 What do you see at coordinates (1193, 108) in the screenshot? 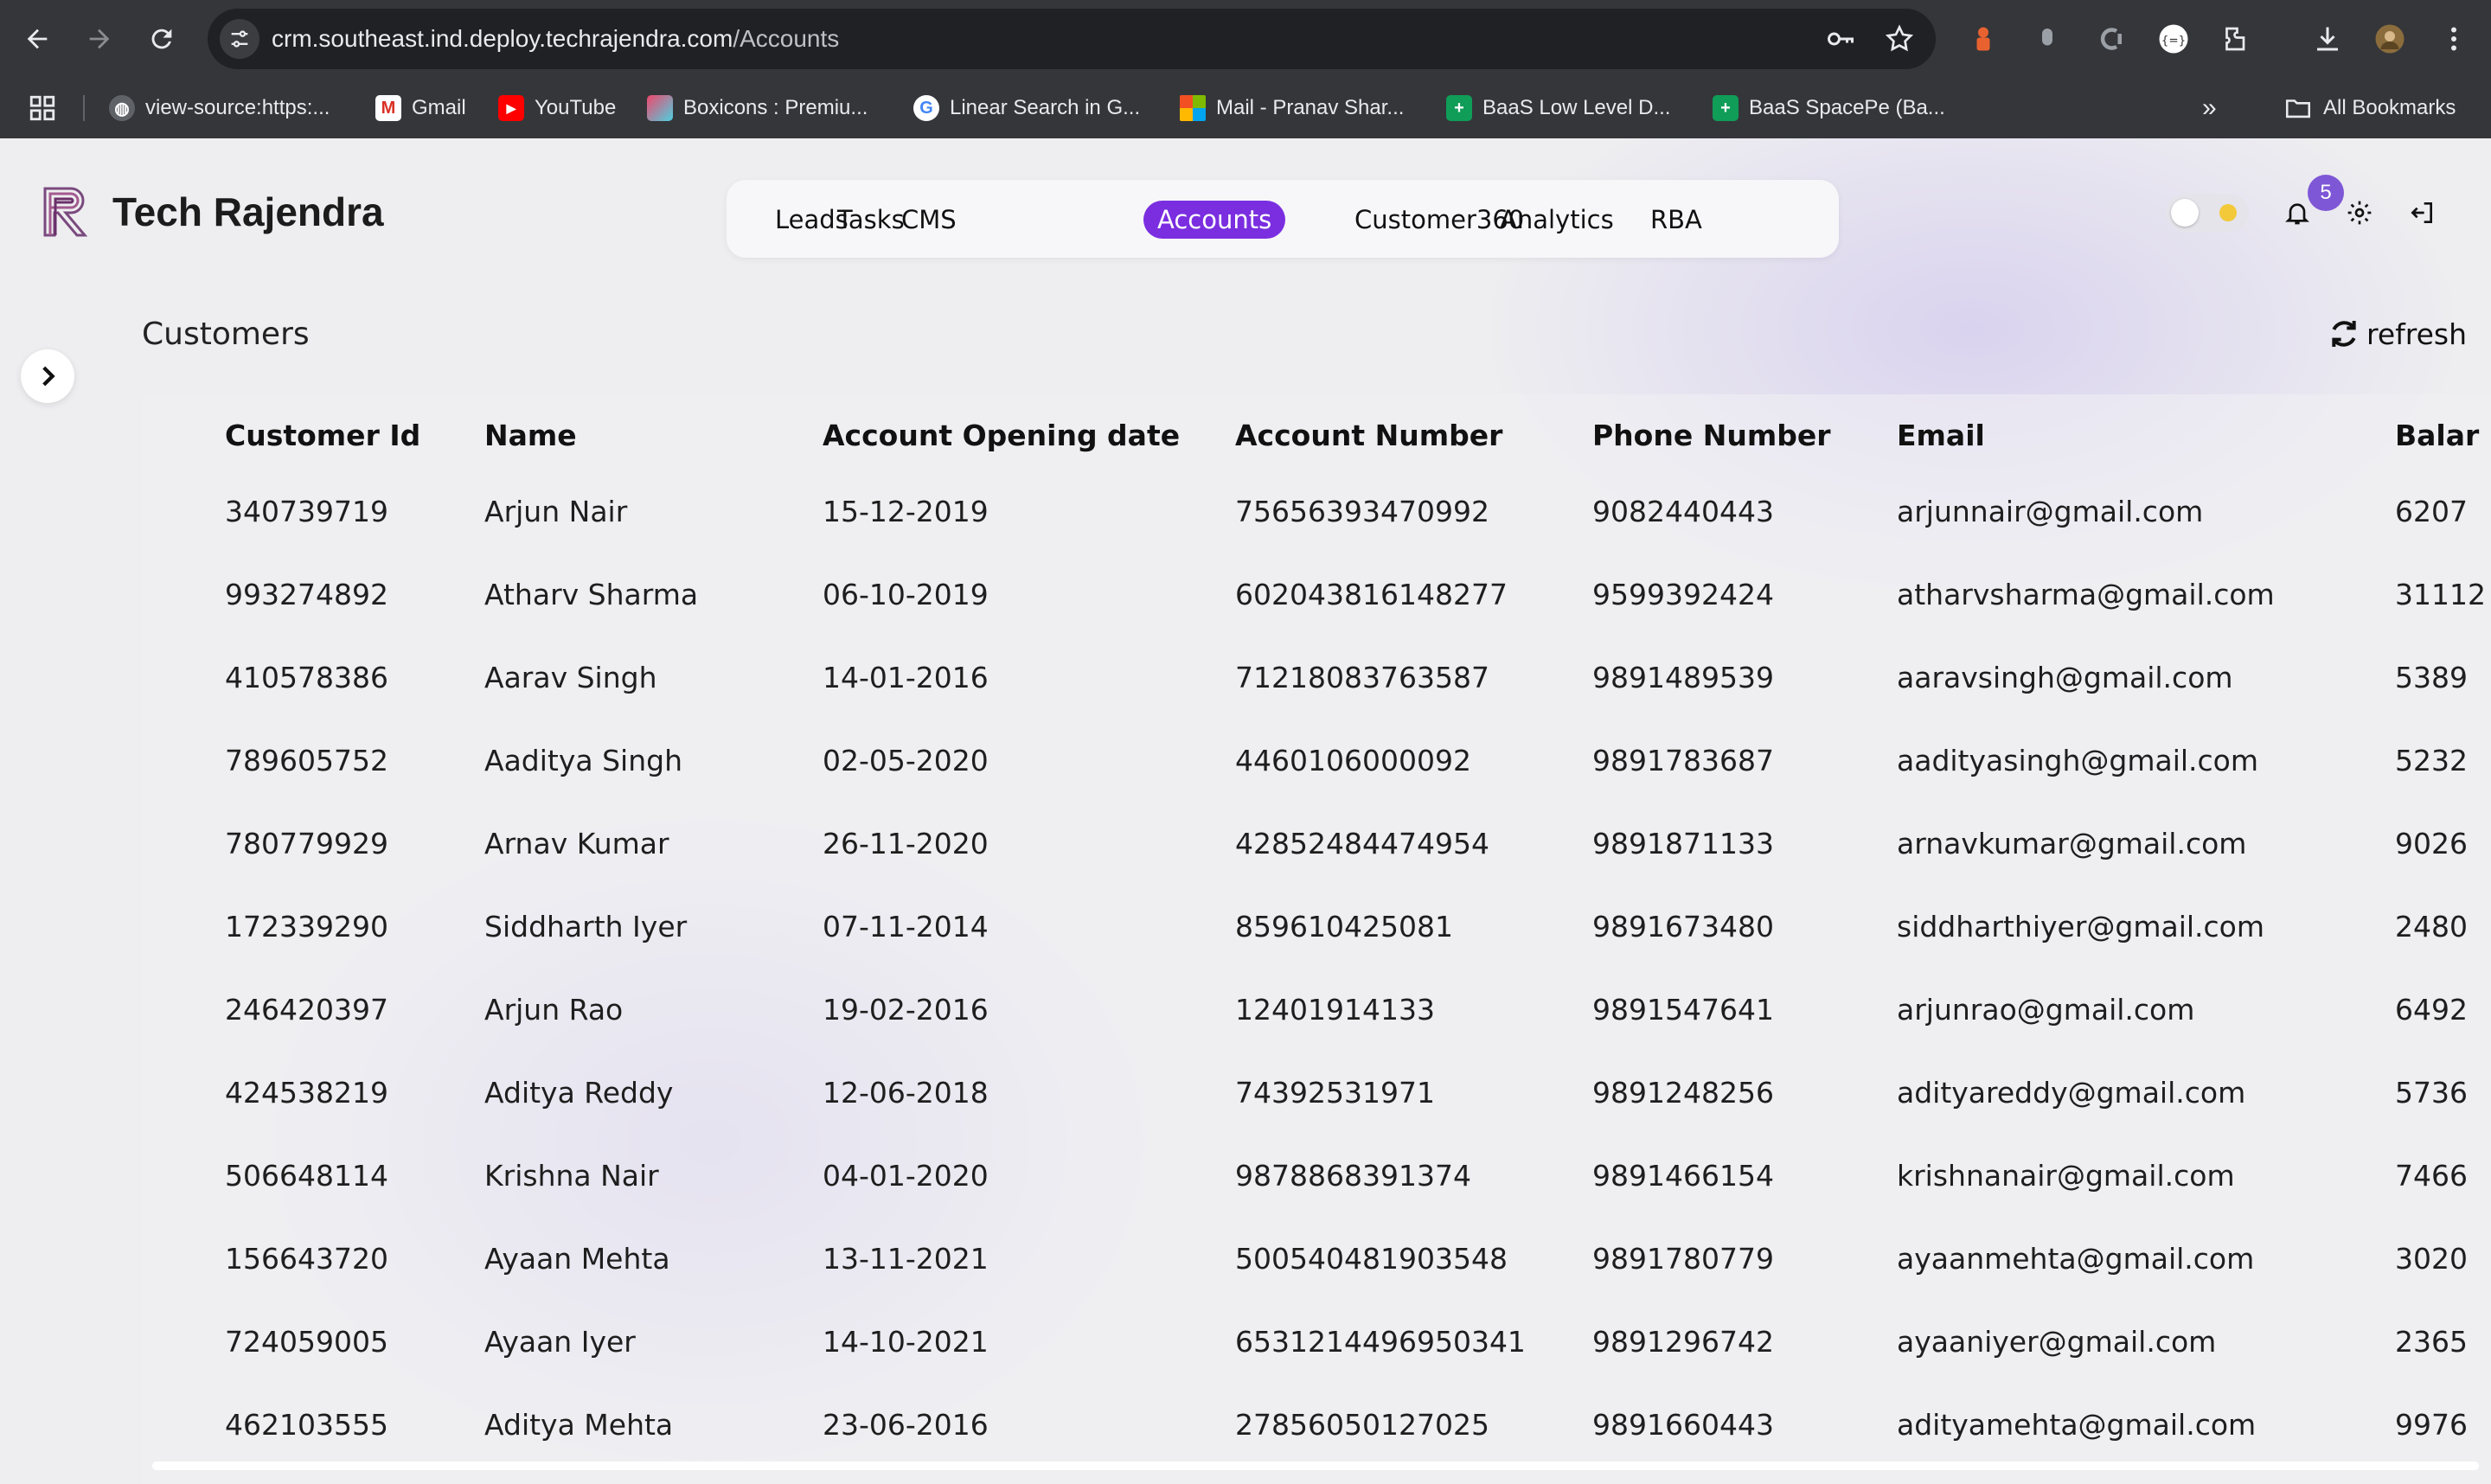
I see `microsoft-icon` at bounding box center [1193, 108].